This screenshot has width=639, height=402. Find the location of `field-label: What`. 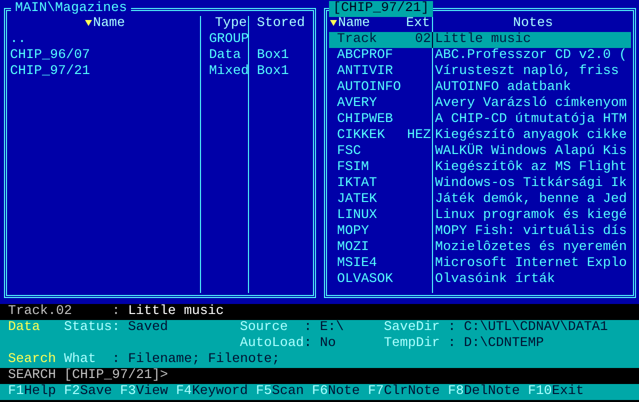

field-label: What is located at coordinates (80, 360).